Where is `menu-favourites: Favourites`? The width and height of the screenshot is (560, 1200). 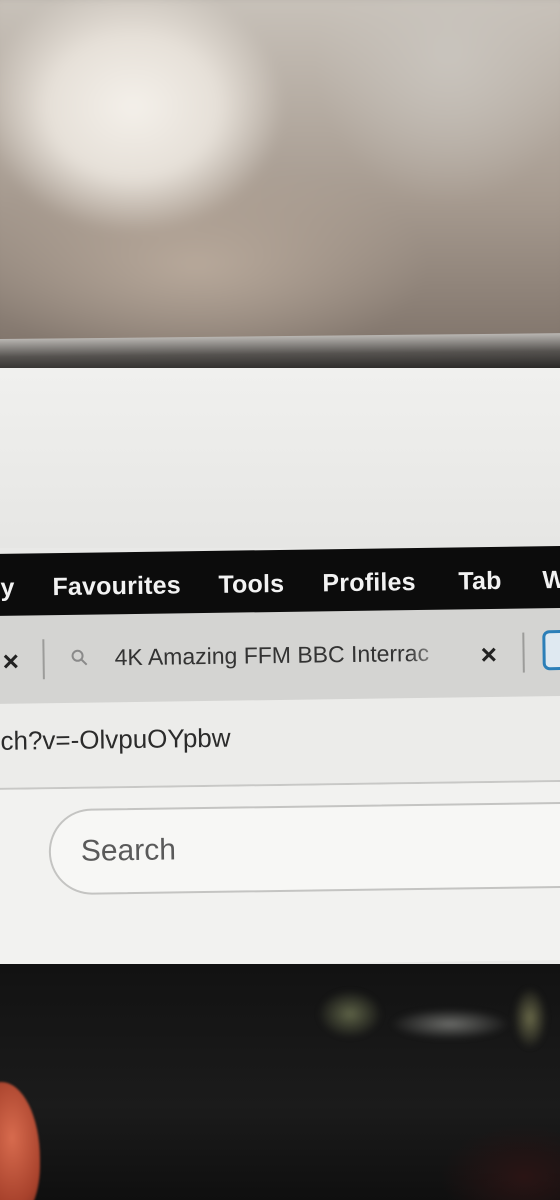
menu-favourites: Favourites is located at coordinates (116, 586).